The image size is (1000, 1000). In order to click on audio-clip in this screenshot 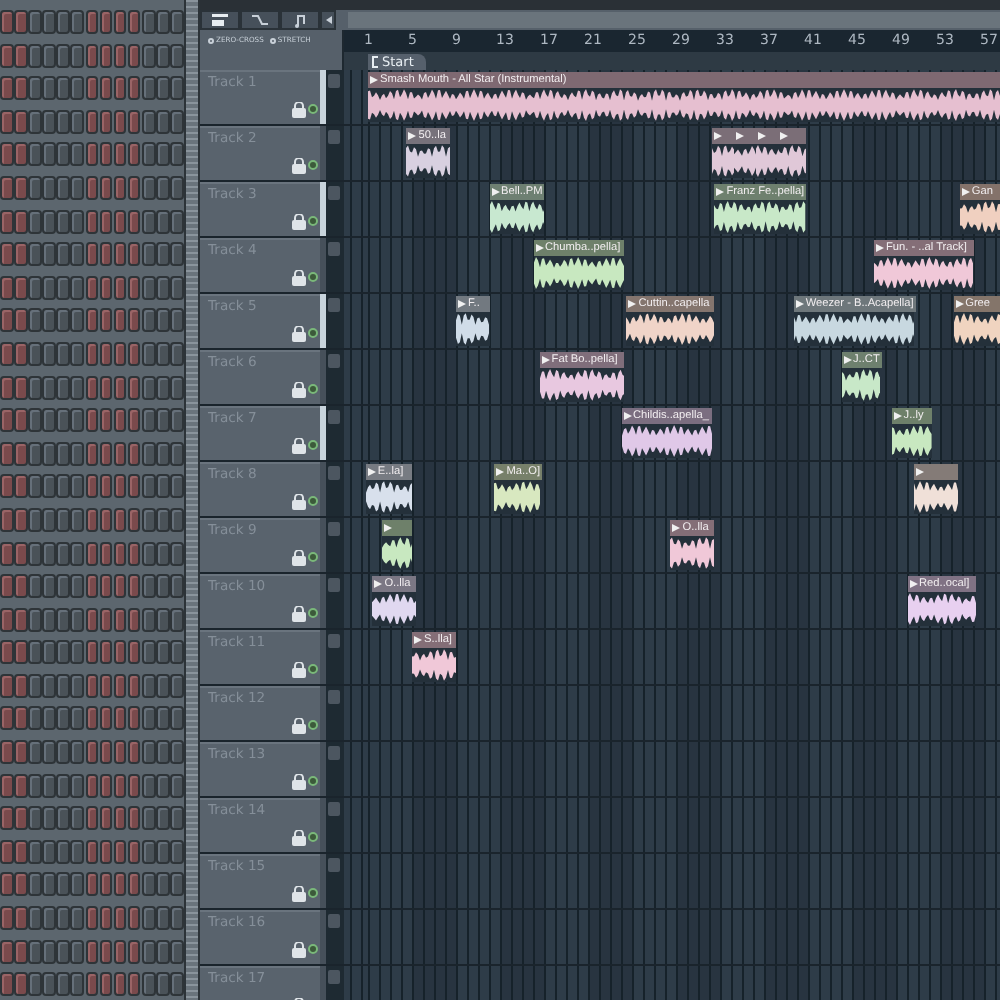, I will do `click(767, 153)`.